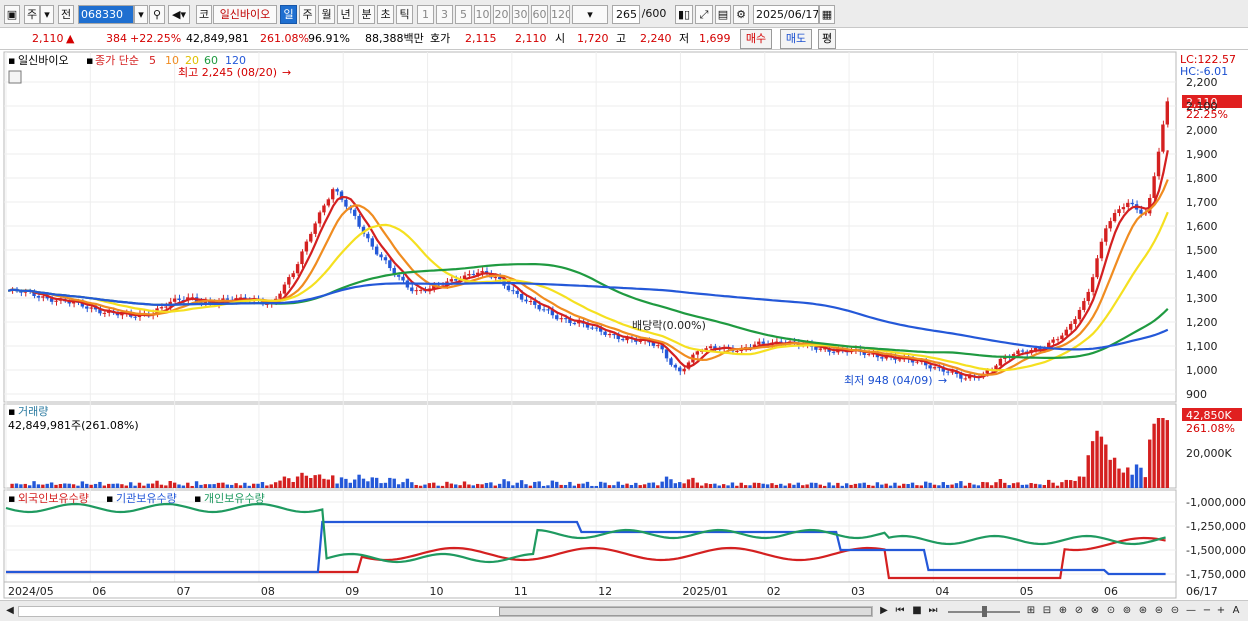  What do you see at coordinates (366, 14) in the screenshot?
I see `period-tab-minute: 분` at bounding box center [366, 14].